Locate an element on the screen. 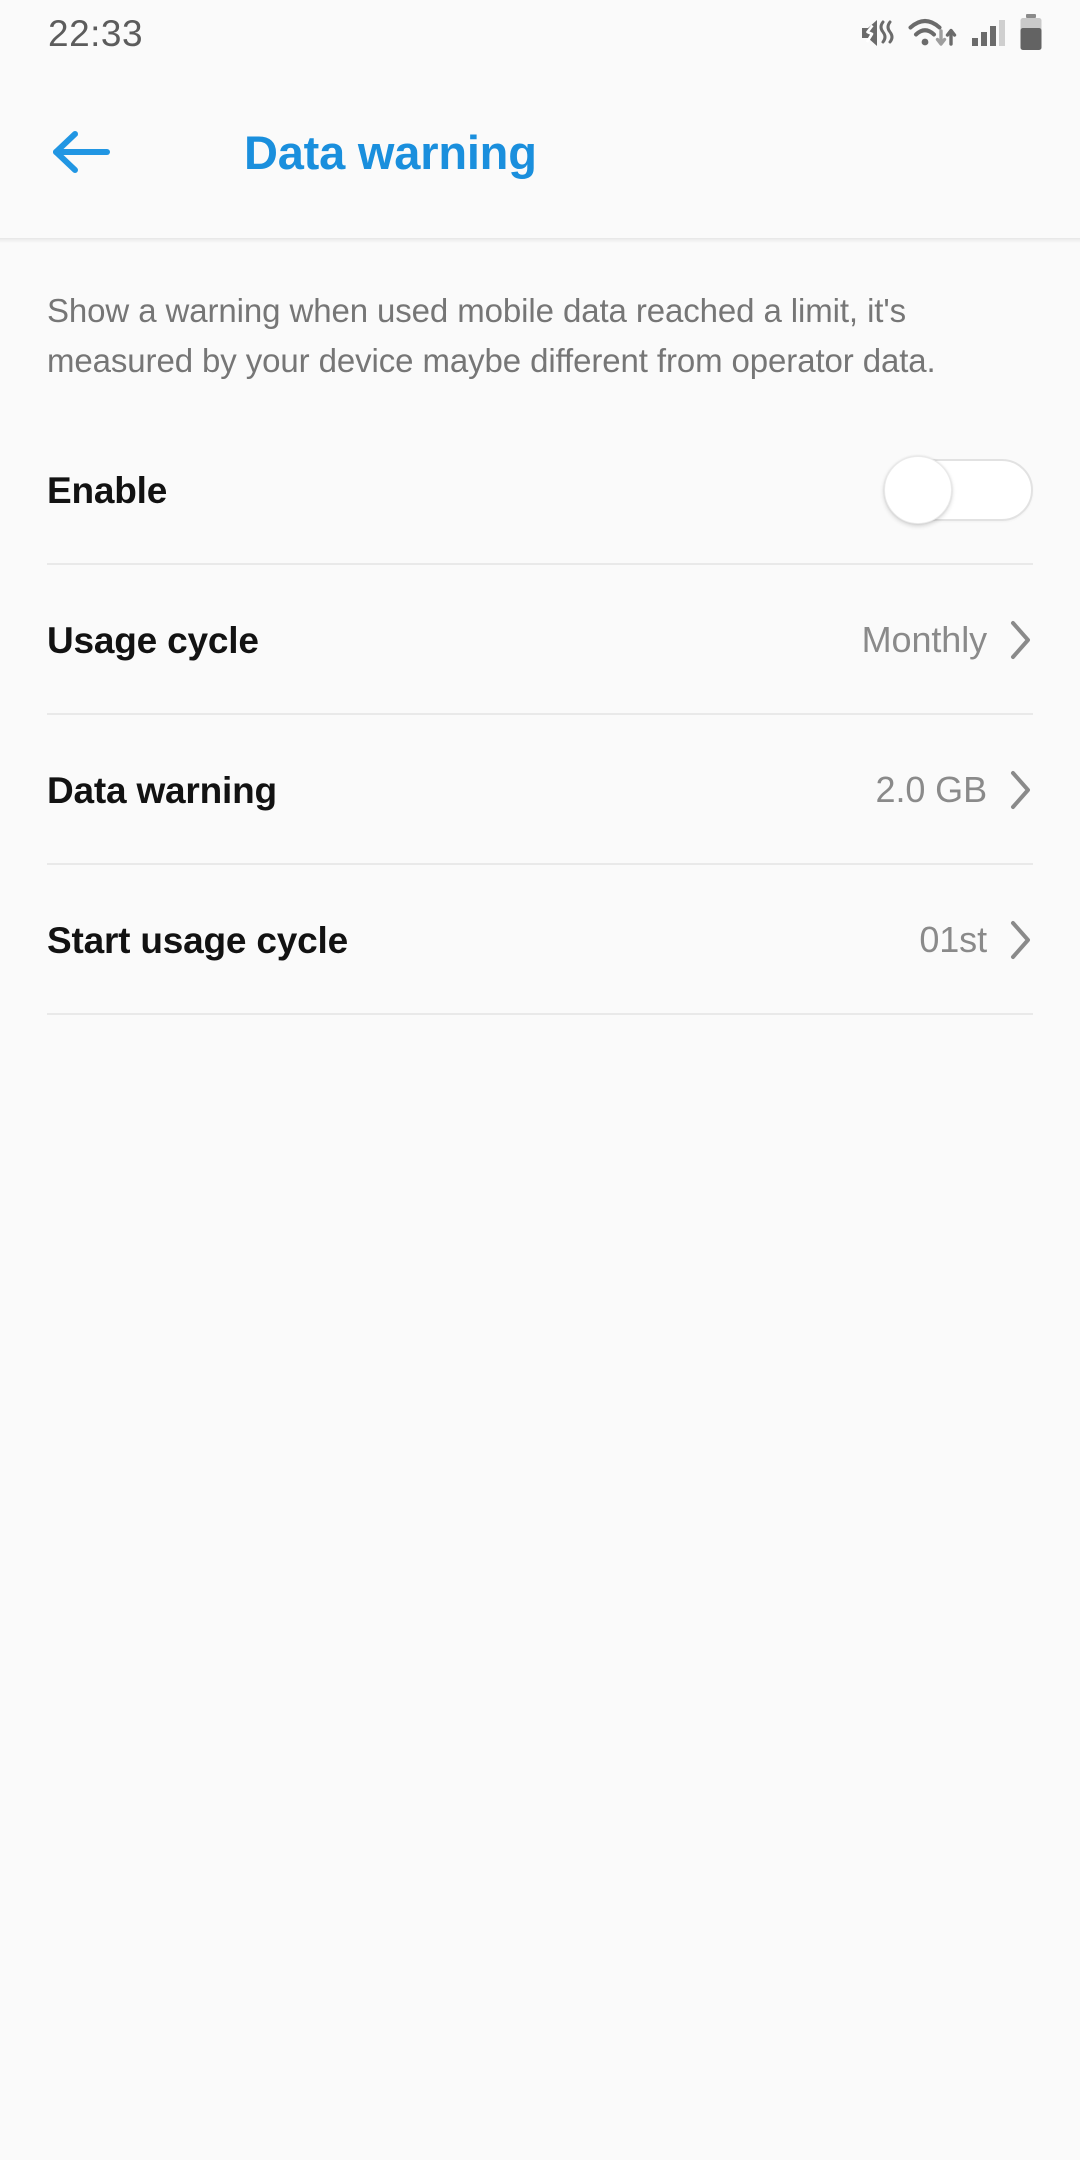 The width and height of the screenshot is (1080, 2160). row-label: Data warning is located at coordinates (162, 790).